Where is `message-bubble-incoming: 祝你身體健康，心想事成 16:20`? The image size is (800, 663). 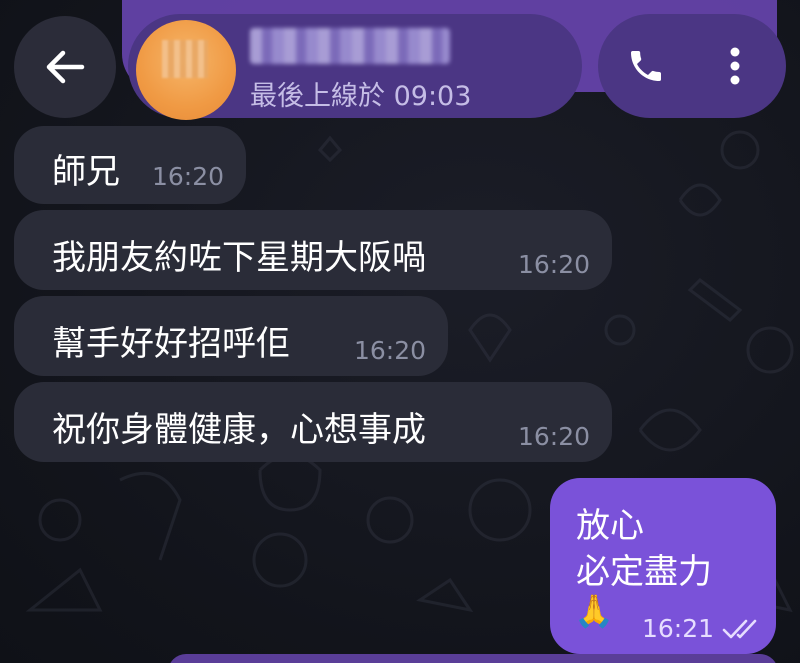 message-bubble-incoming: 祝你身體健康，心想事成 16:20 is located at coordinates (313, 422).